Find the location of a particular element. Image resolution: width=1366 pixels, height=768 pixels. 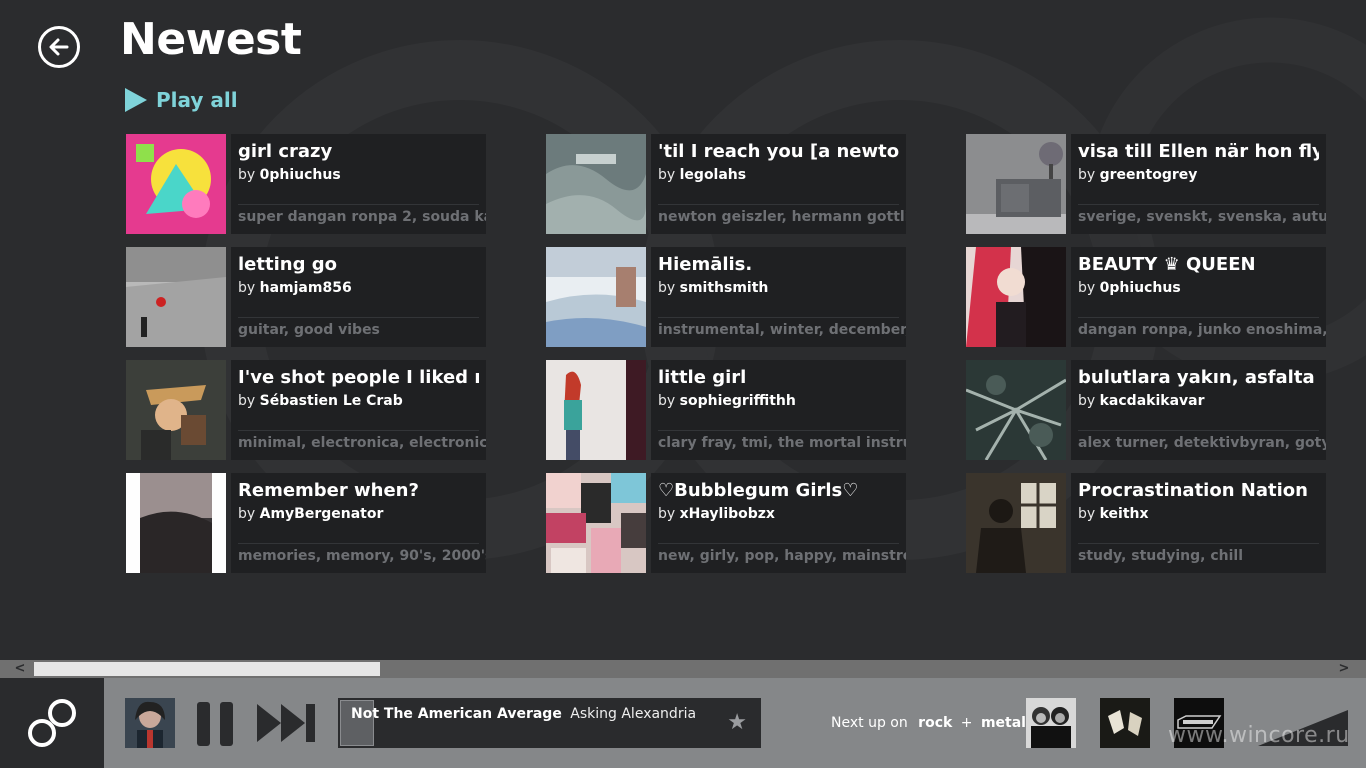

car-window-thumbnail is located at coordinates (176, 523).